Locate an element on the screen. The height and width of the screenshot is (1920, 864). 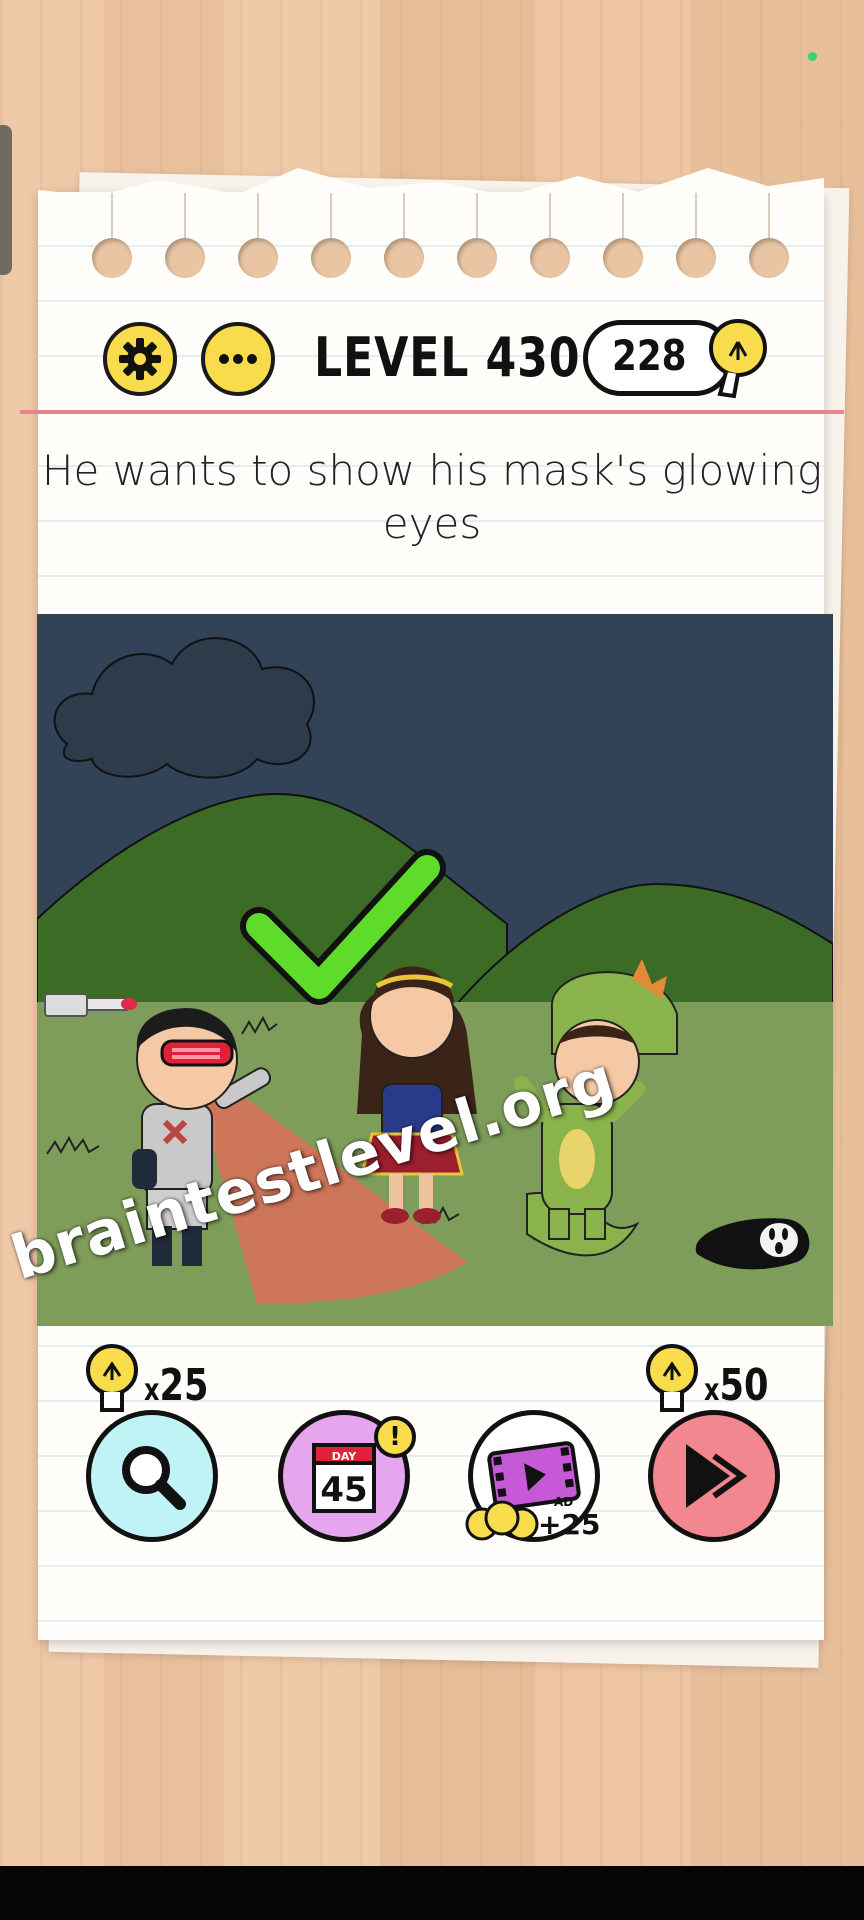
level-title: LEVEL 430 is located at coordinates (447, 357).